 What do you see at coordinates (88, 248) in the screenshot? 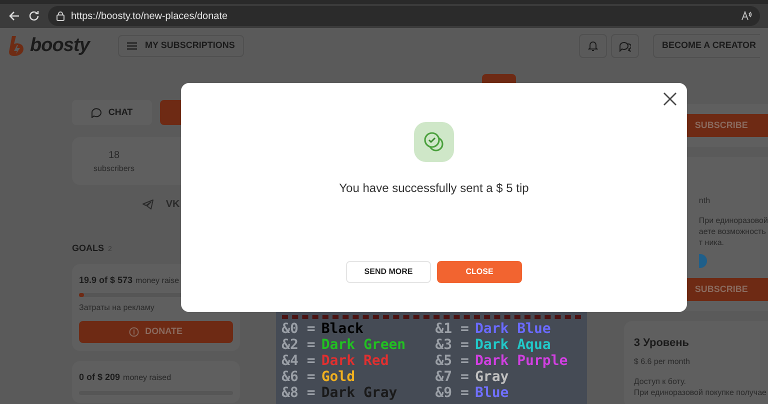
I see `goals-heading: GOALS` at bounding box center [88, 248].